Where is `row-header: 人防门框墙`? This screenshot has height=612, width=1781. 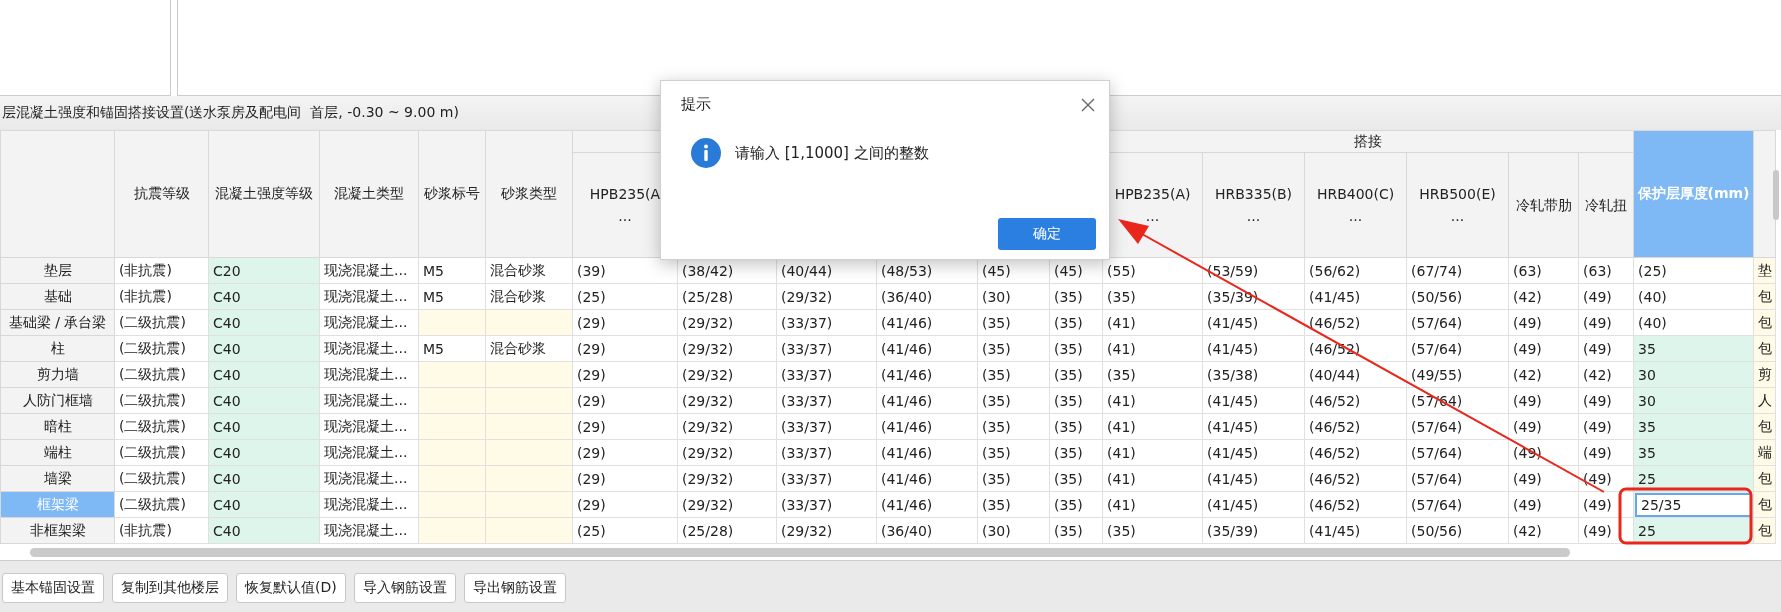 row-header: 人防门框墙 is located at coordinates (57, 400).